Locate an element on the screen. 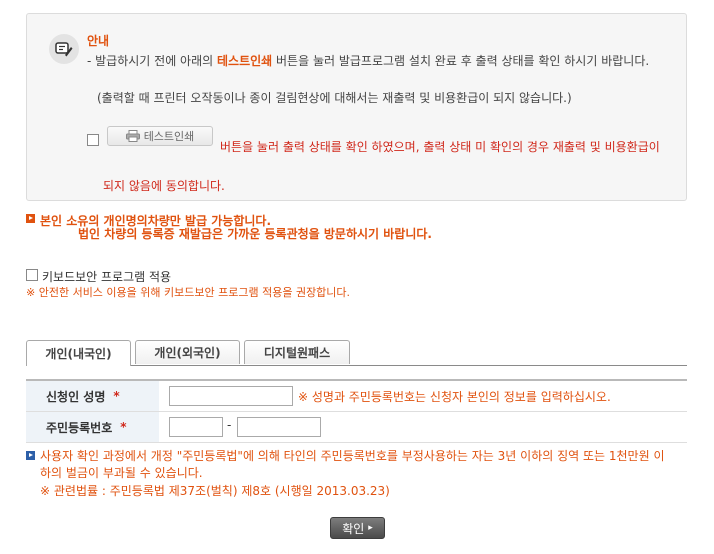 This screenshot has height=554, width=714. tab-foreign-individual: 개인(외국인) is located at coordinates (187, 352).